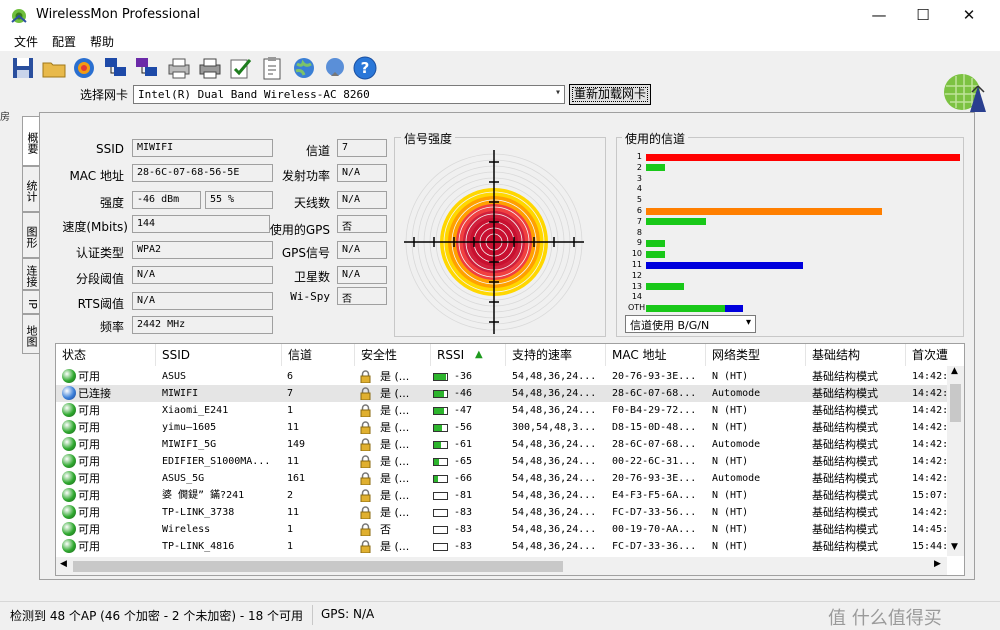 The height and width of the screenshot is (630, 1000). I want to click on tab-summary: 概要, so click(31, 141).